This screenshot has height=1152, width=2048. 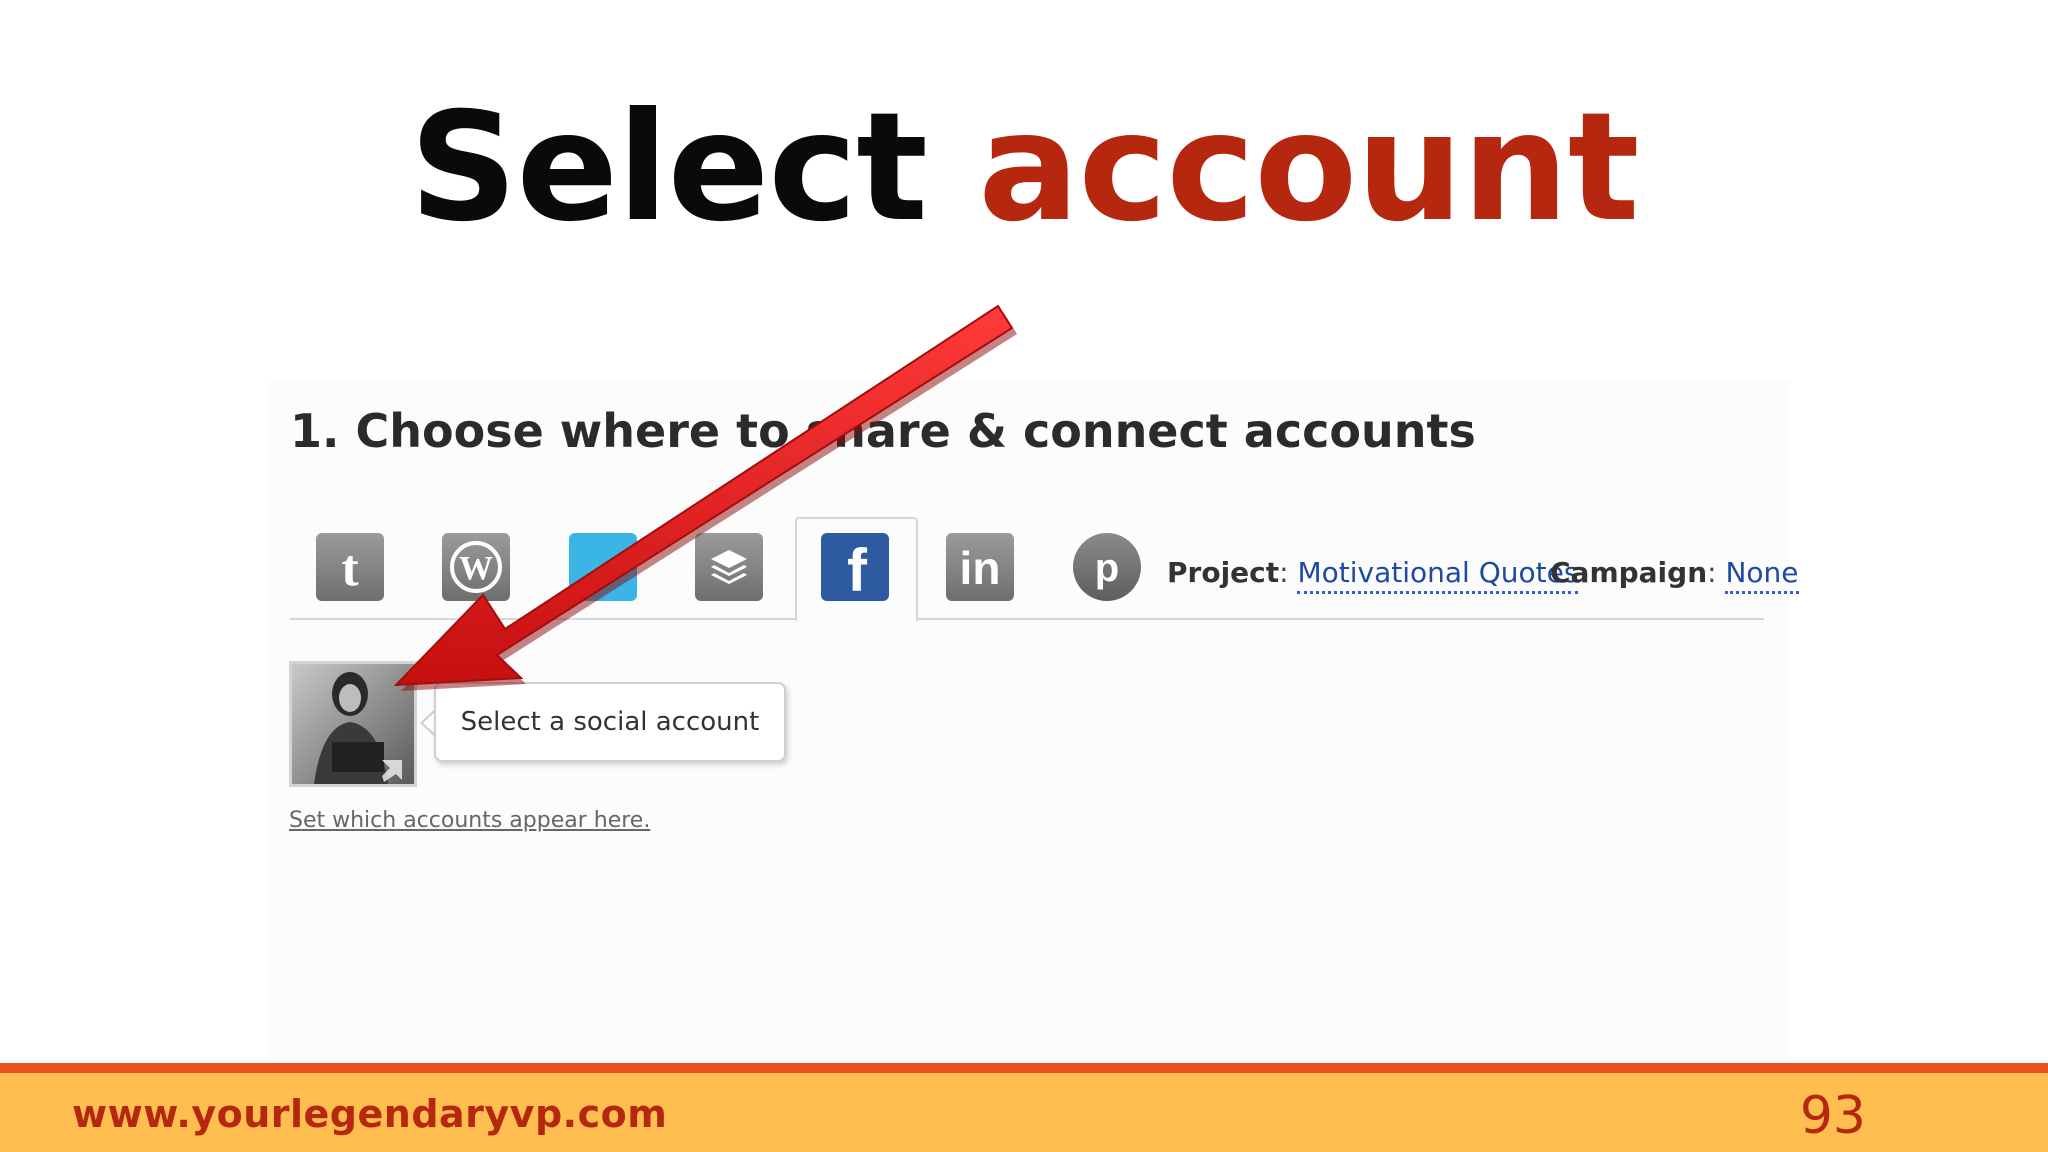 What do you see at coordinates (603, 567) in the screenshot?
I see `twitter-icon` at bounding box center [603, 567].